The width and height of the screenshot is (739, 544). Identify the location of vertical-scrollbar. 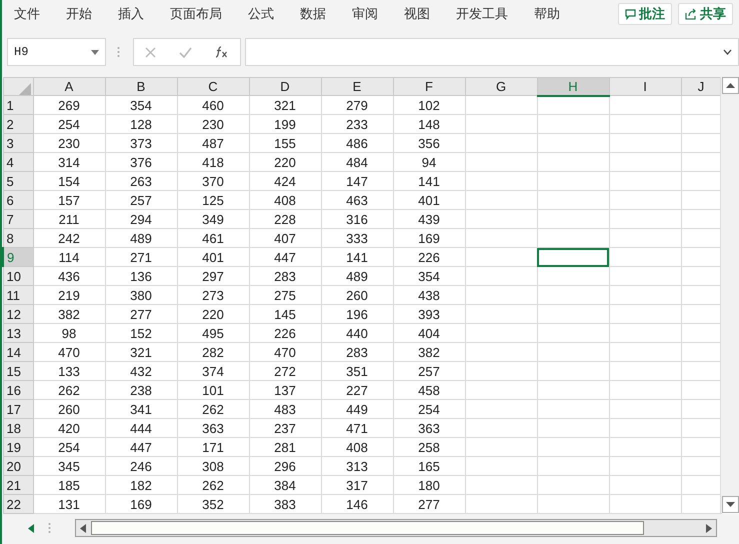
(729, 295).